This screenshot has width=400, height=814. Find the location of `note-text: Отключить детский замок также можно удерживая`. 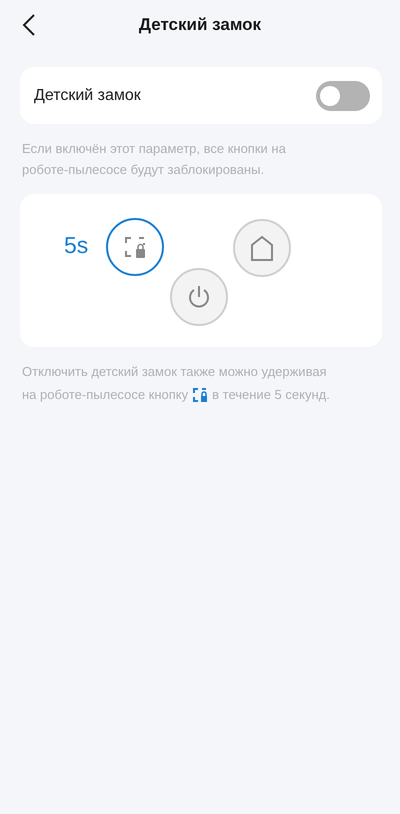

note-text: Отключить детский замок также можно удерживая is located at coordinates (175, 372).